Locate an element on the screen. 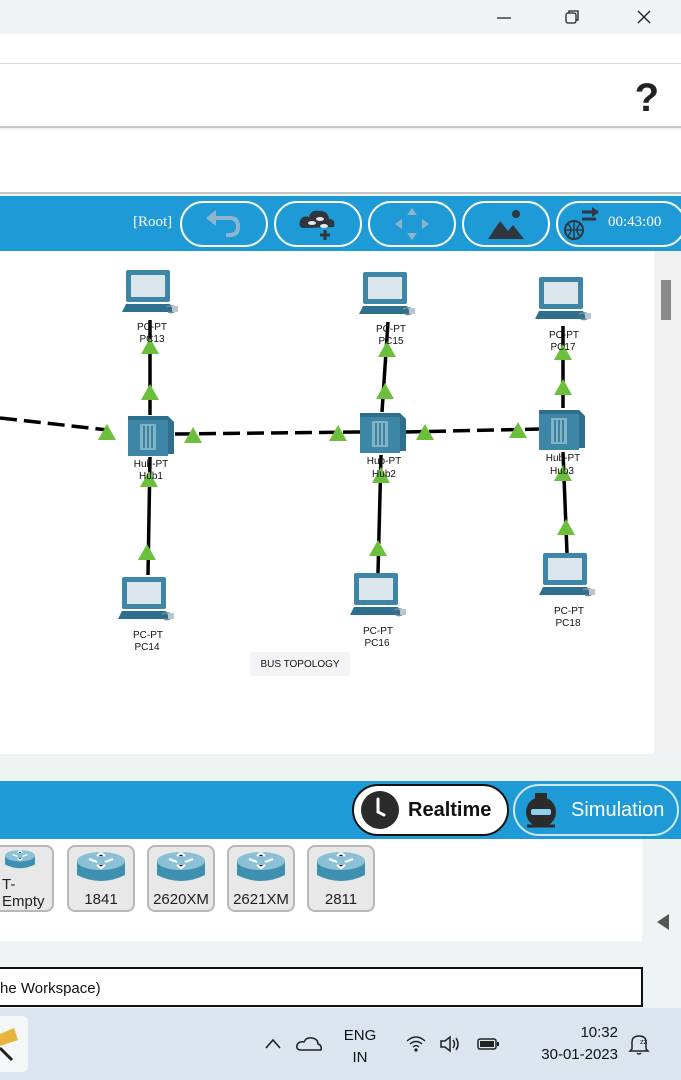 This screenshot has height=1080, width=681. move-object-button is located at coordinates (412, 224).